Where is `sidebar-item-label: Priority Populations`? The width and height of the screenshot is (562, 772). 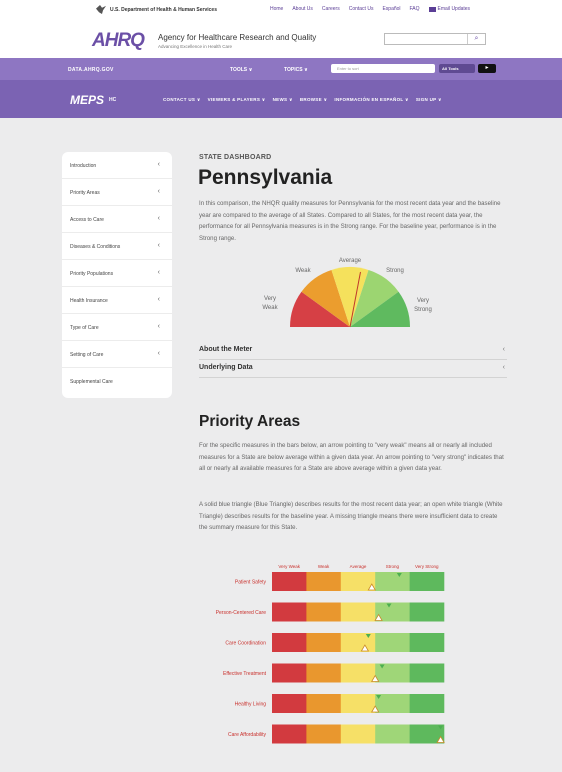 sidebar-item-label: Priority Populations is located at coordinates (92, 274).